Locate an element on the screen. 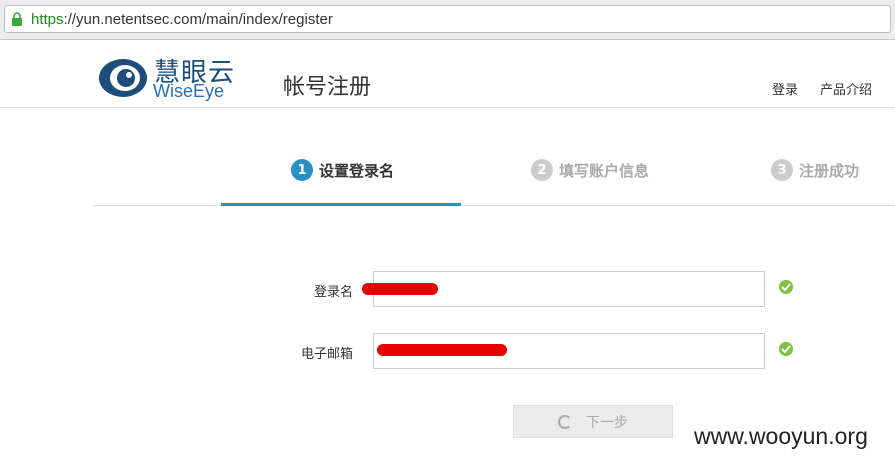  active-step-indicator is located at coordinates (341, 204).